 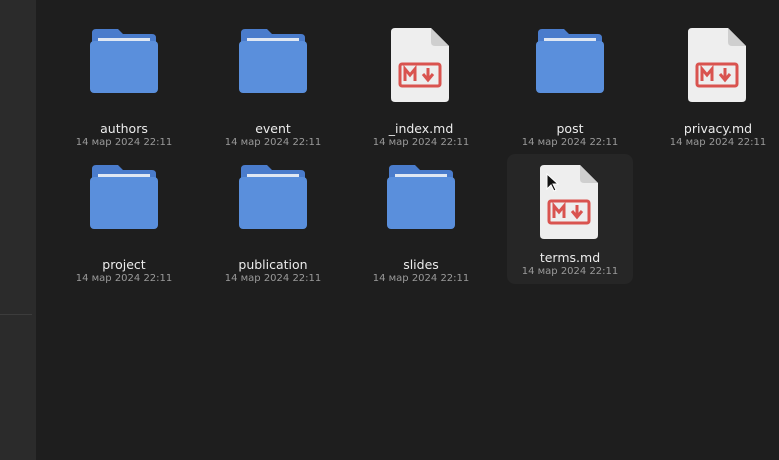 I want to click on file-item-authors: authors 14 мар 2024 22:11, so click(x=124, y=77).